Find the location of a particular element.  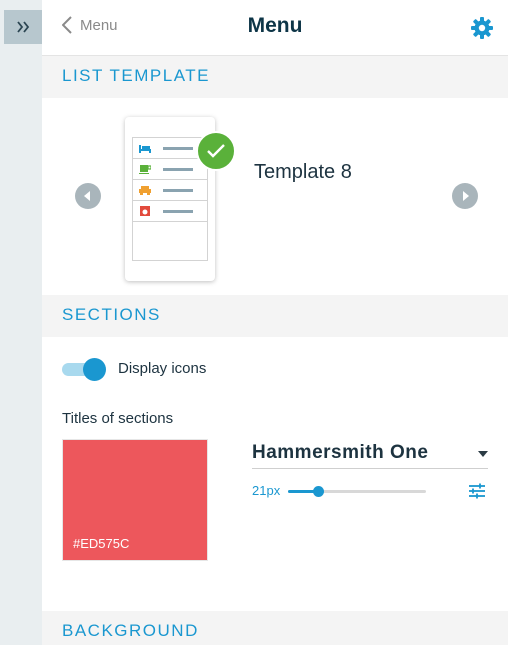

toggle-knob is located at coordinates (94, 369).